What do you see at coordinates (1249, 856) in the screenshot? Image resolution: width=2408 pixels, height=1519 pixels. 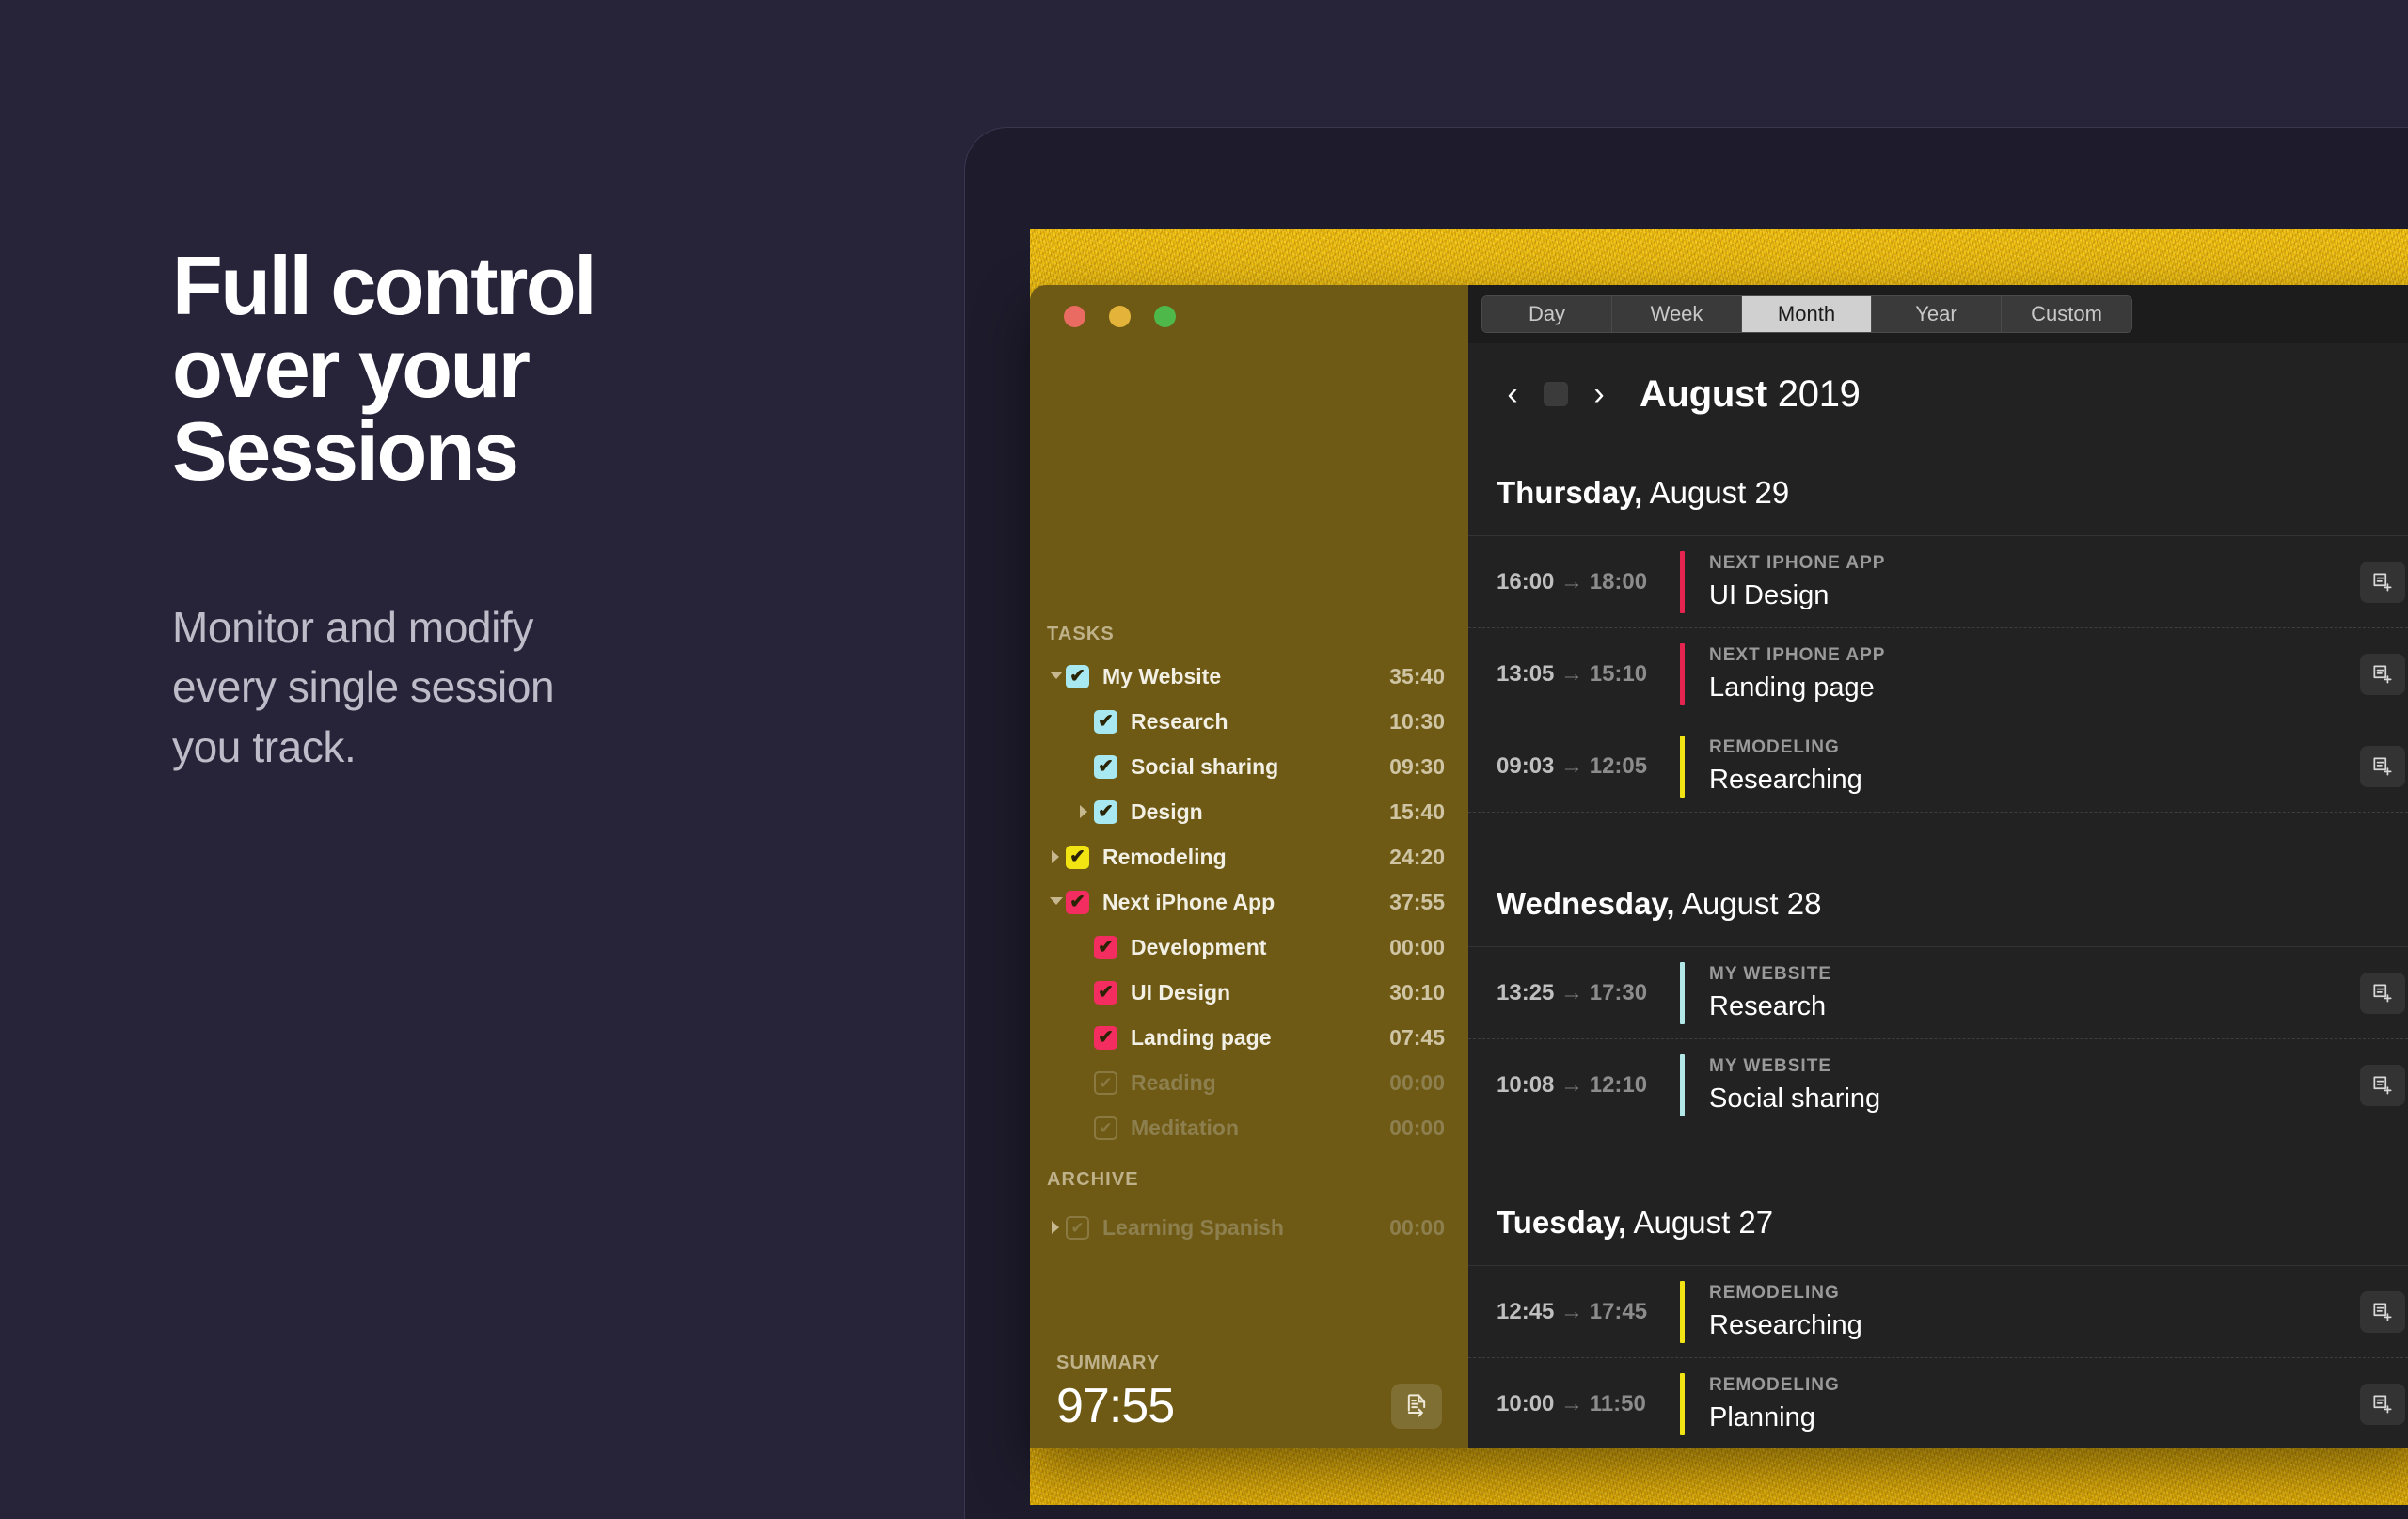 I see `task-list-item: ✔ Remodeling 24:20` at bounding box center [1249, 856].